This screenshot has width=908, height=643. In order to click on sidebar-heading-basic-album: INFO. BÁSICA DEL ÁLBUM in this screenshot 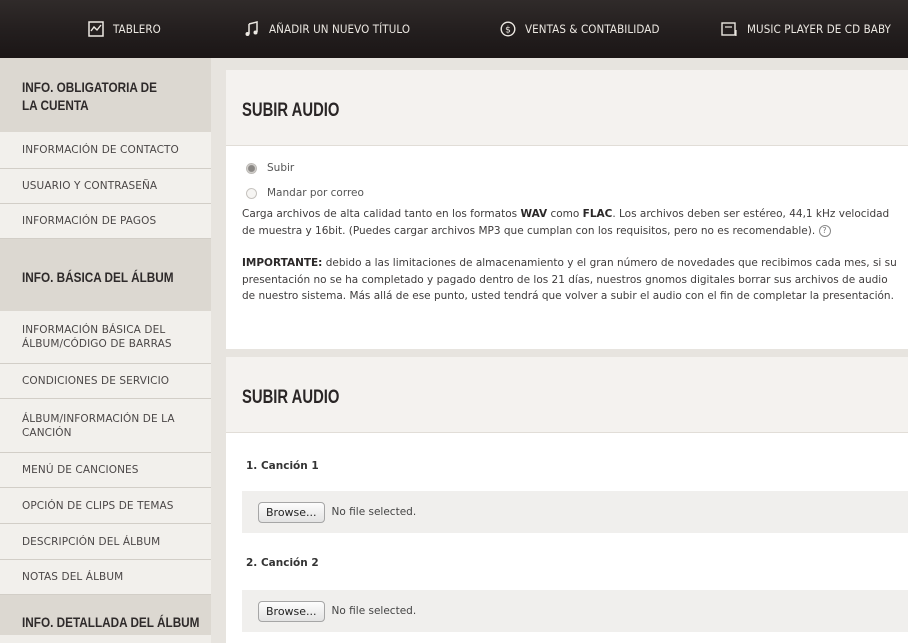, I will do `click(105, 275)`.